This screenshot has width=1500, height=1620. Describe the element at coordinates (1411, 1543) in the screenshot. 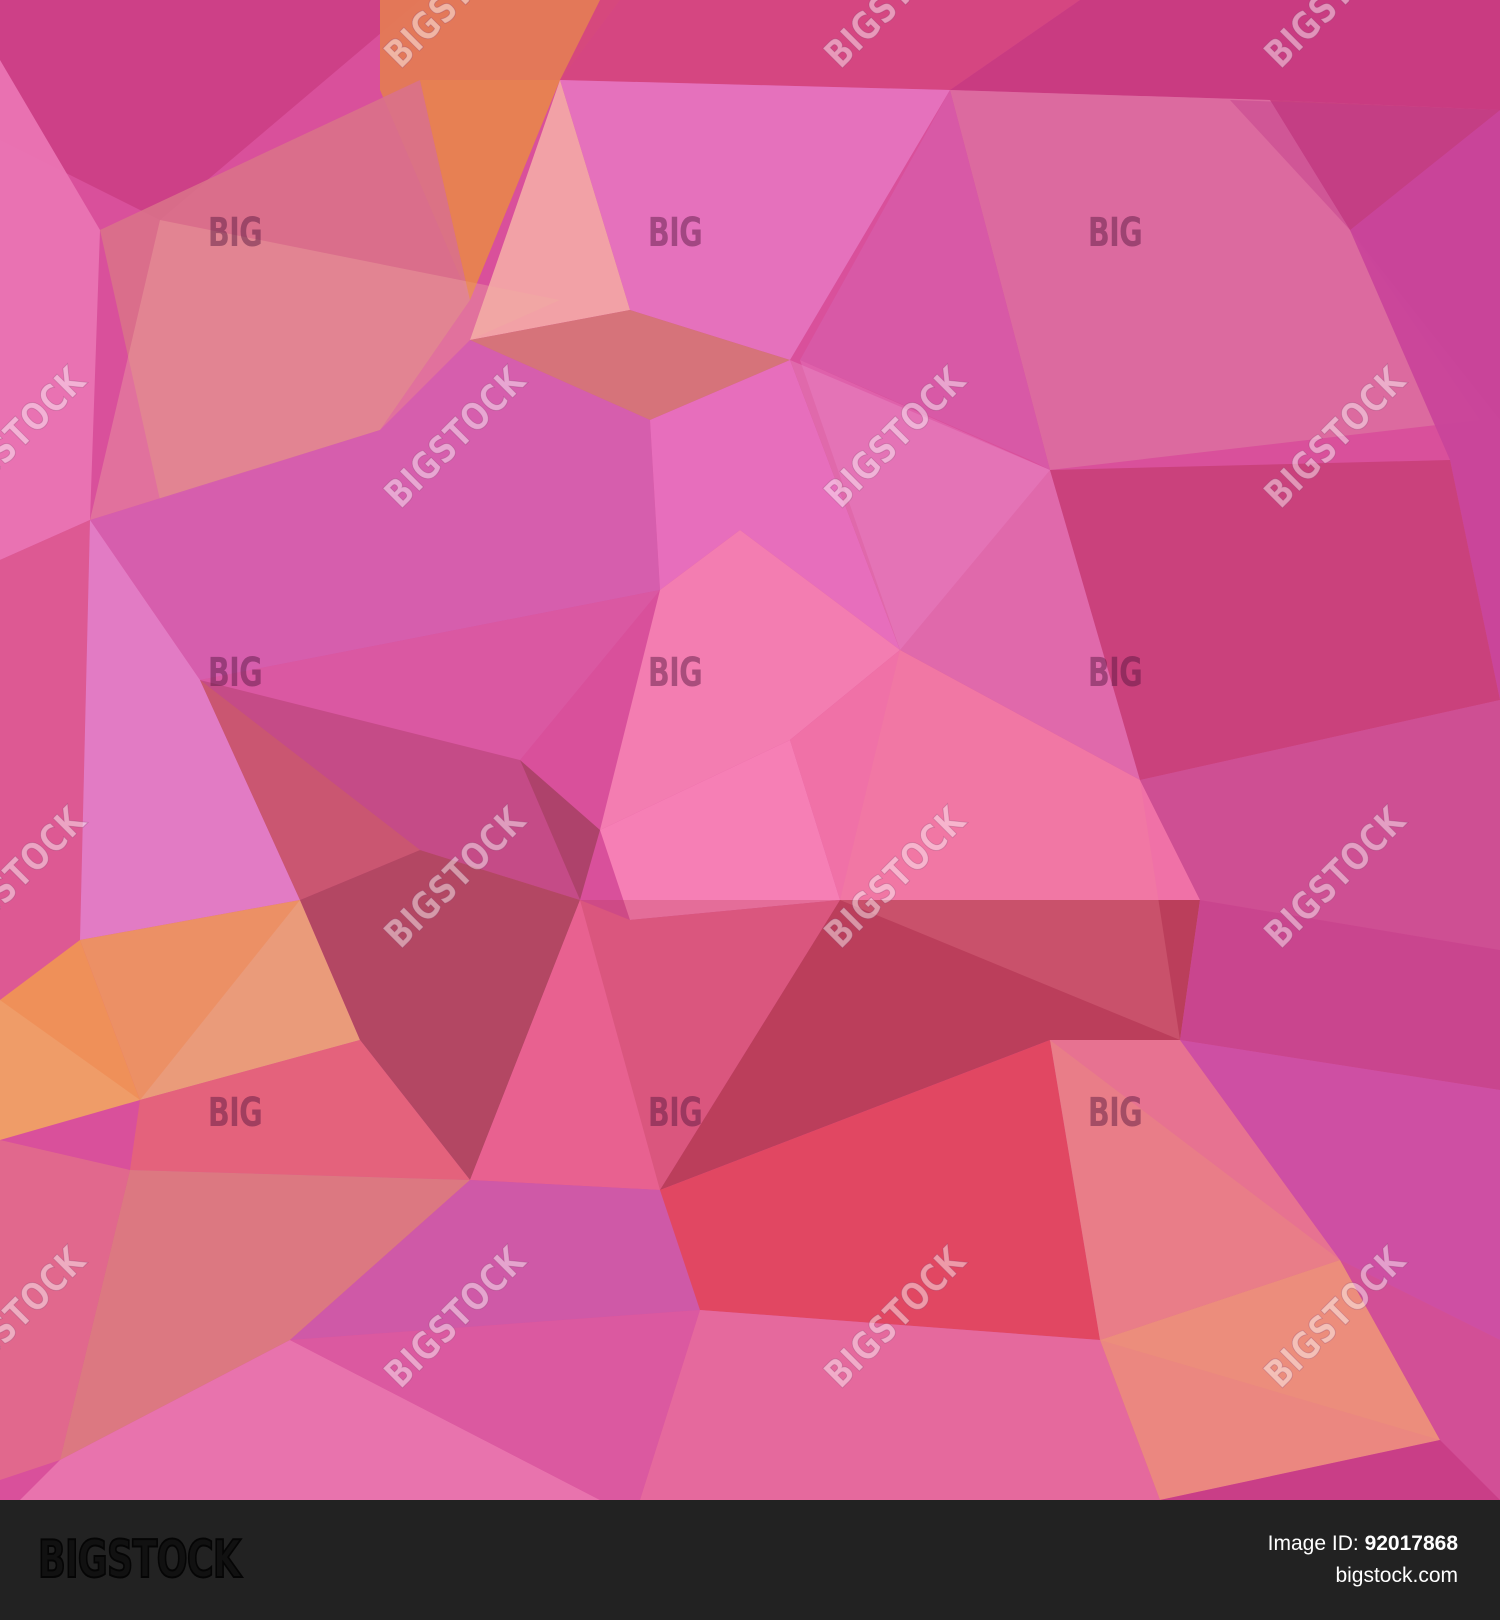

I see `image-id-value: 92017868` at that location.